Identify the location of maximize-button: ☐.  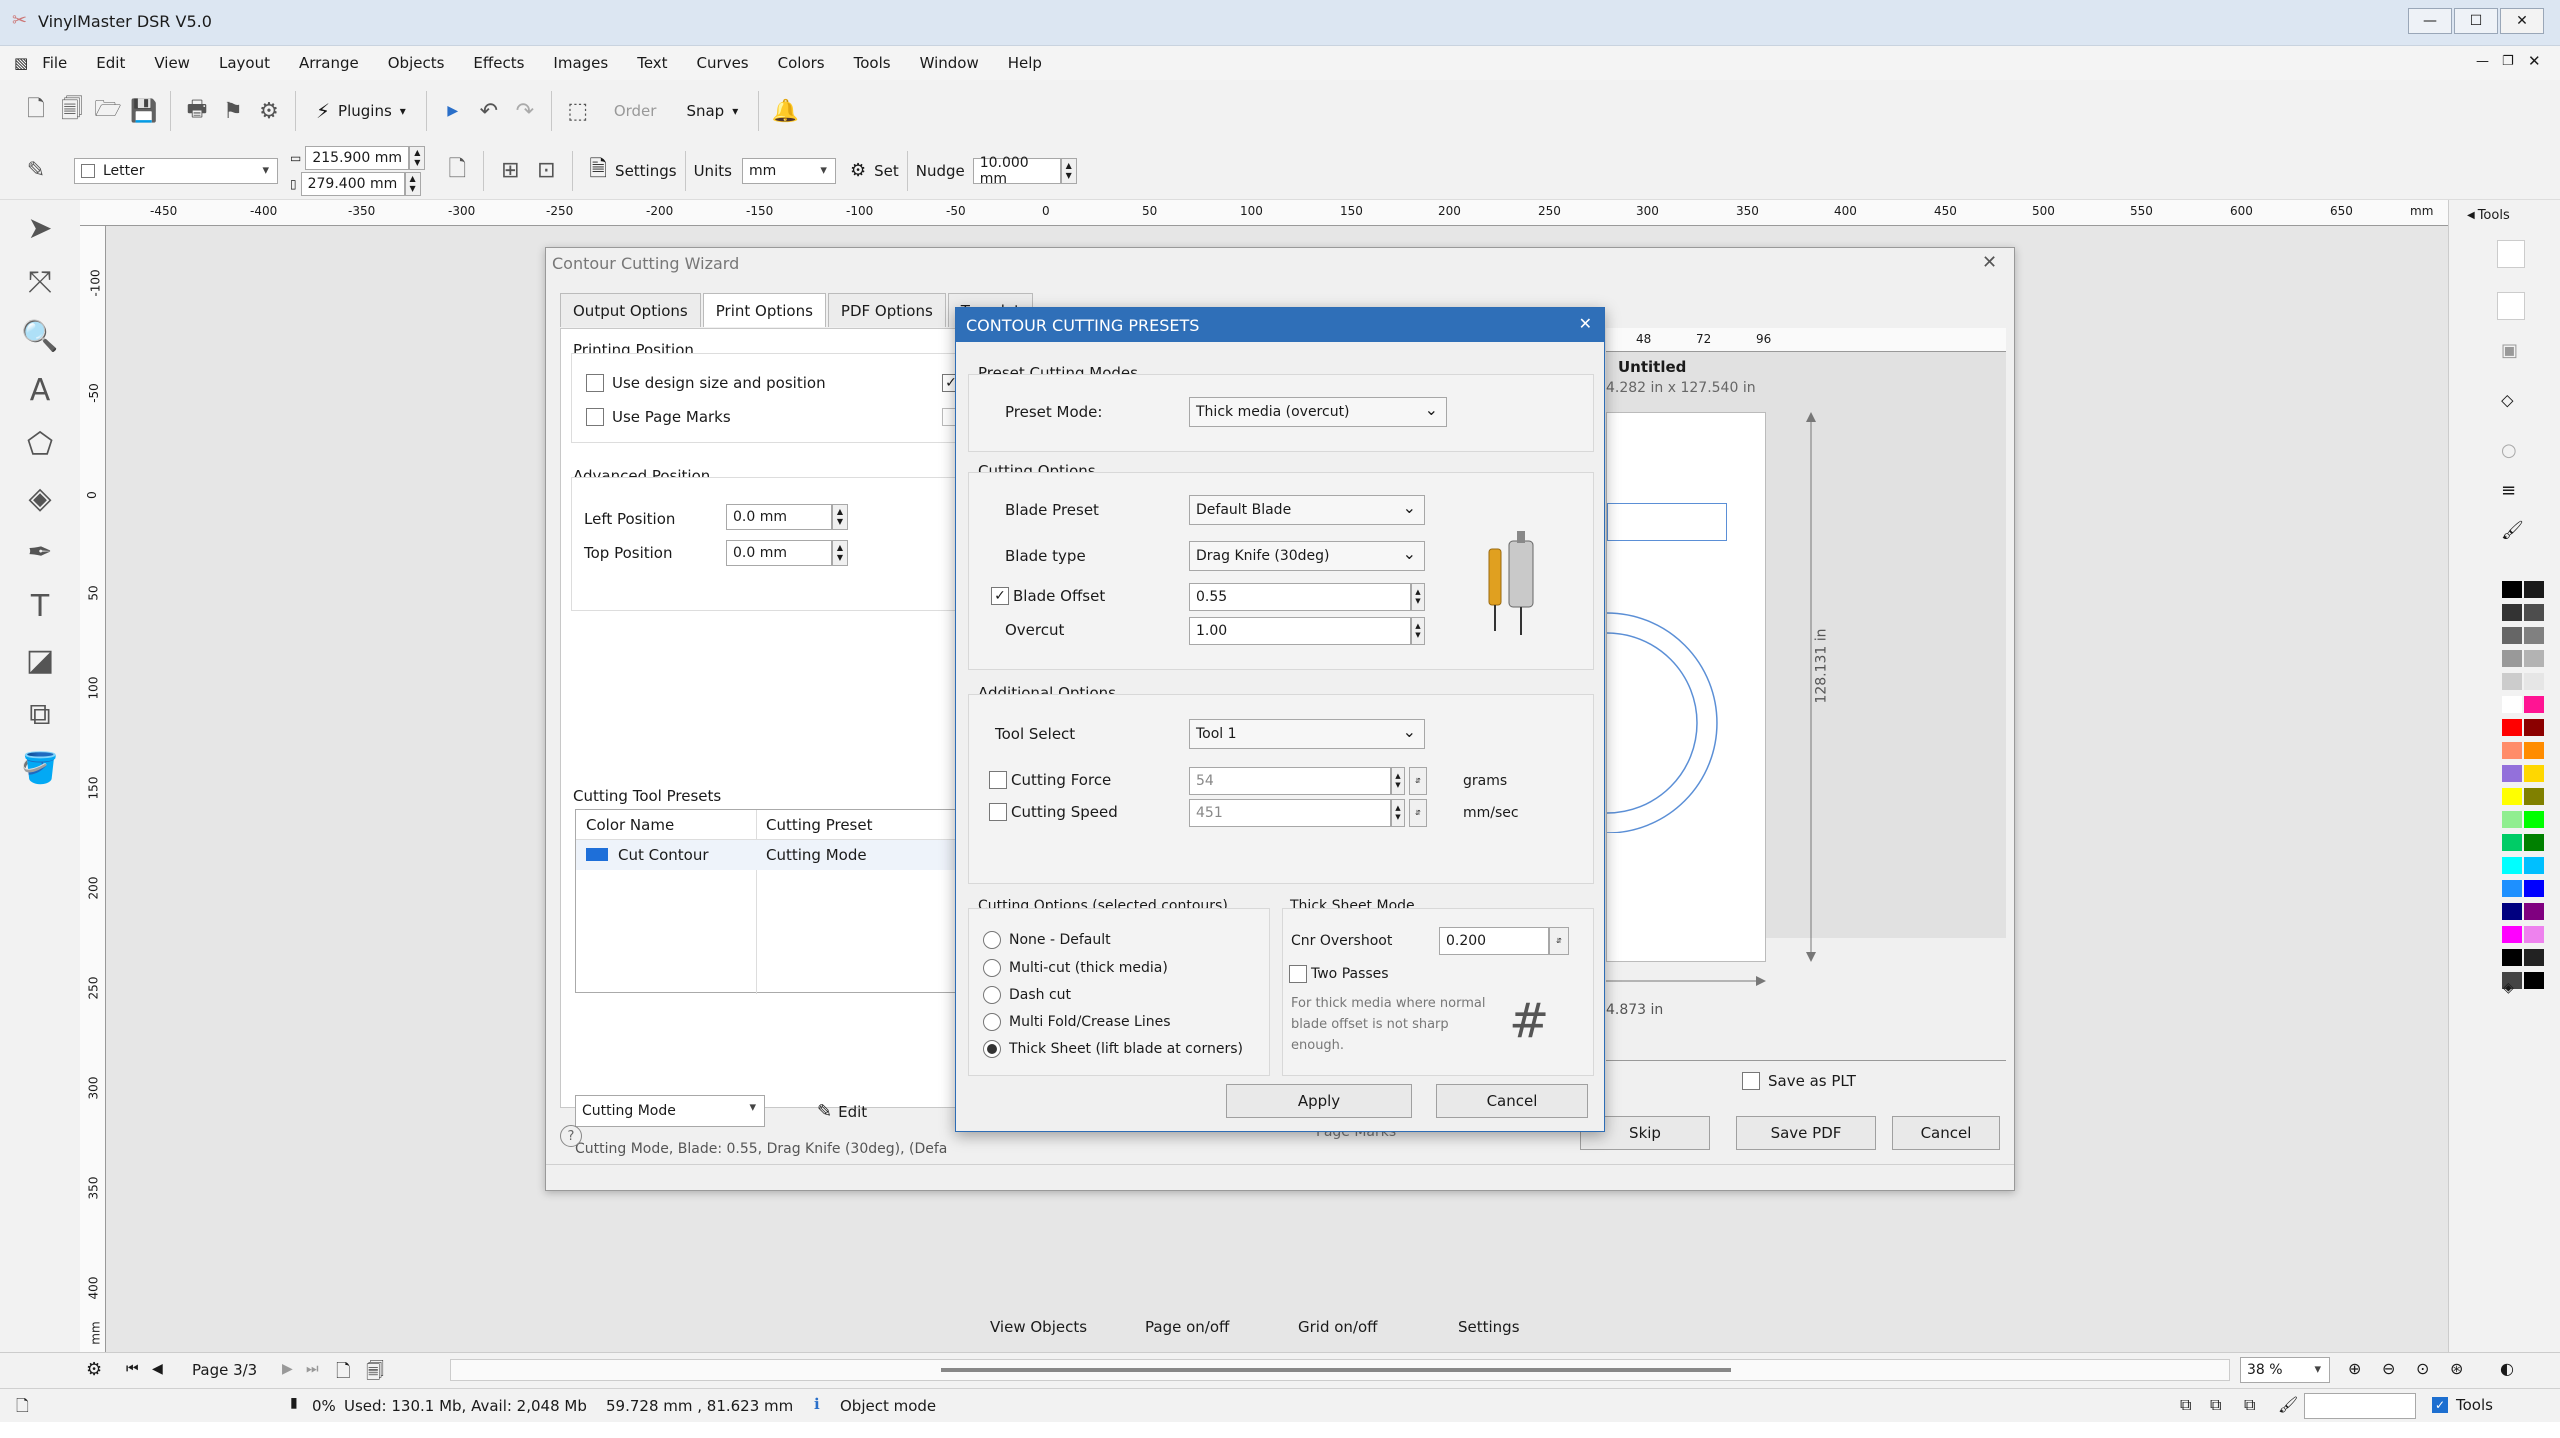
(2476, 21).